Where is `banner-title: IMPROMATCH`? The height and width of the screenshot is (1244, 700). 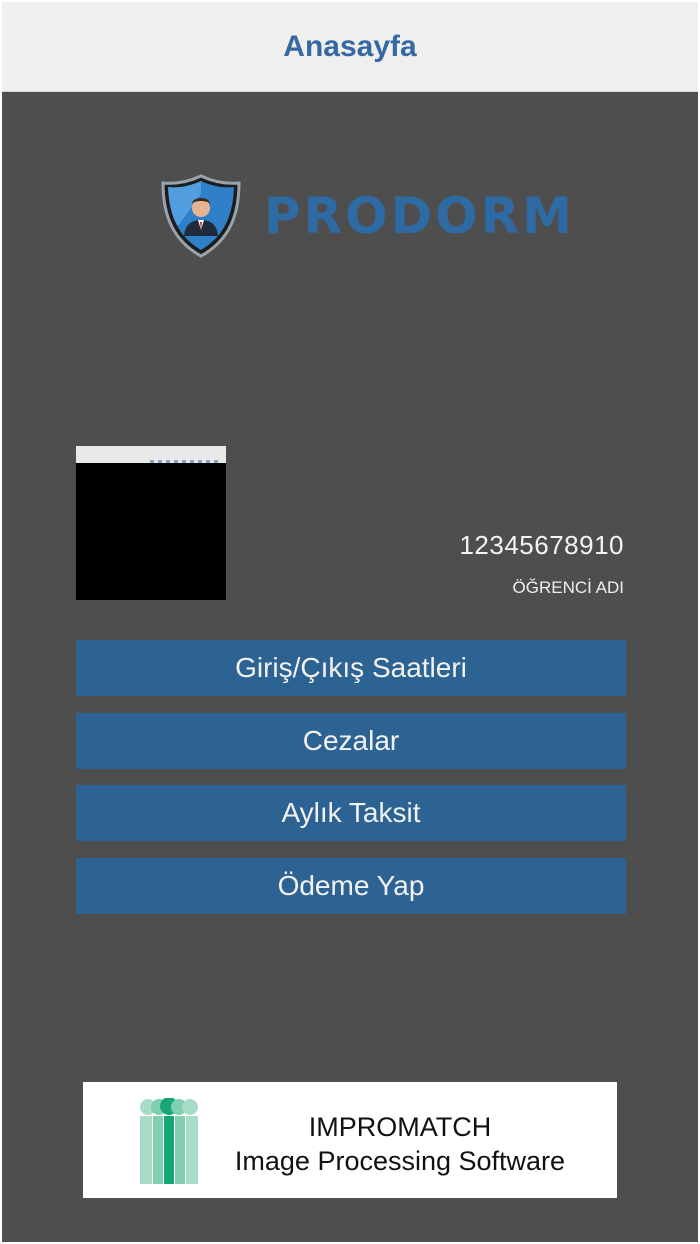 banner-title: IMPROMATCH is located at coordinates (400, 1127).